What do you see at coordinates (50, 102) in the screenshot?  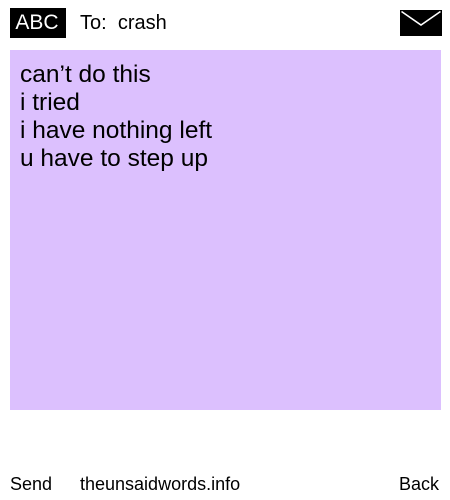 I see `message-line: i tried` at bounding box center [50, 102].